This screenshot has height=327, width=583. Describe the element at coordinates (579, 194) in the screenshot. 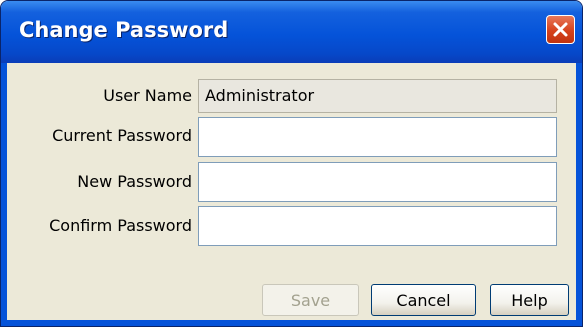

I see `window-frame-right` at that location.